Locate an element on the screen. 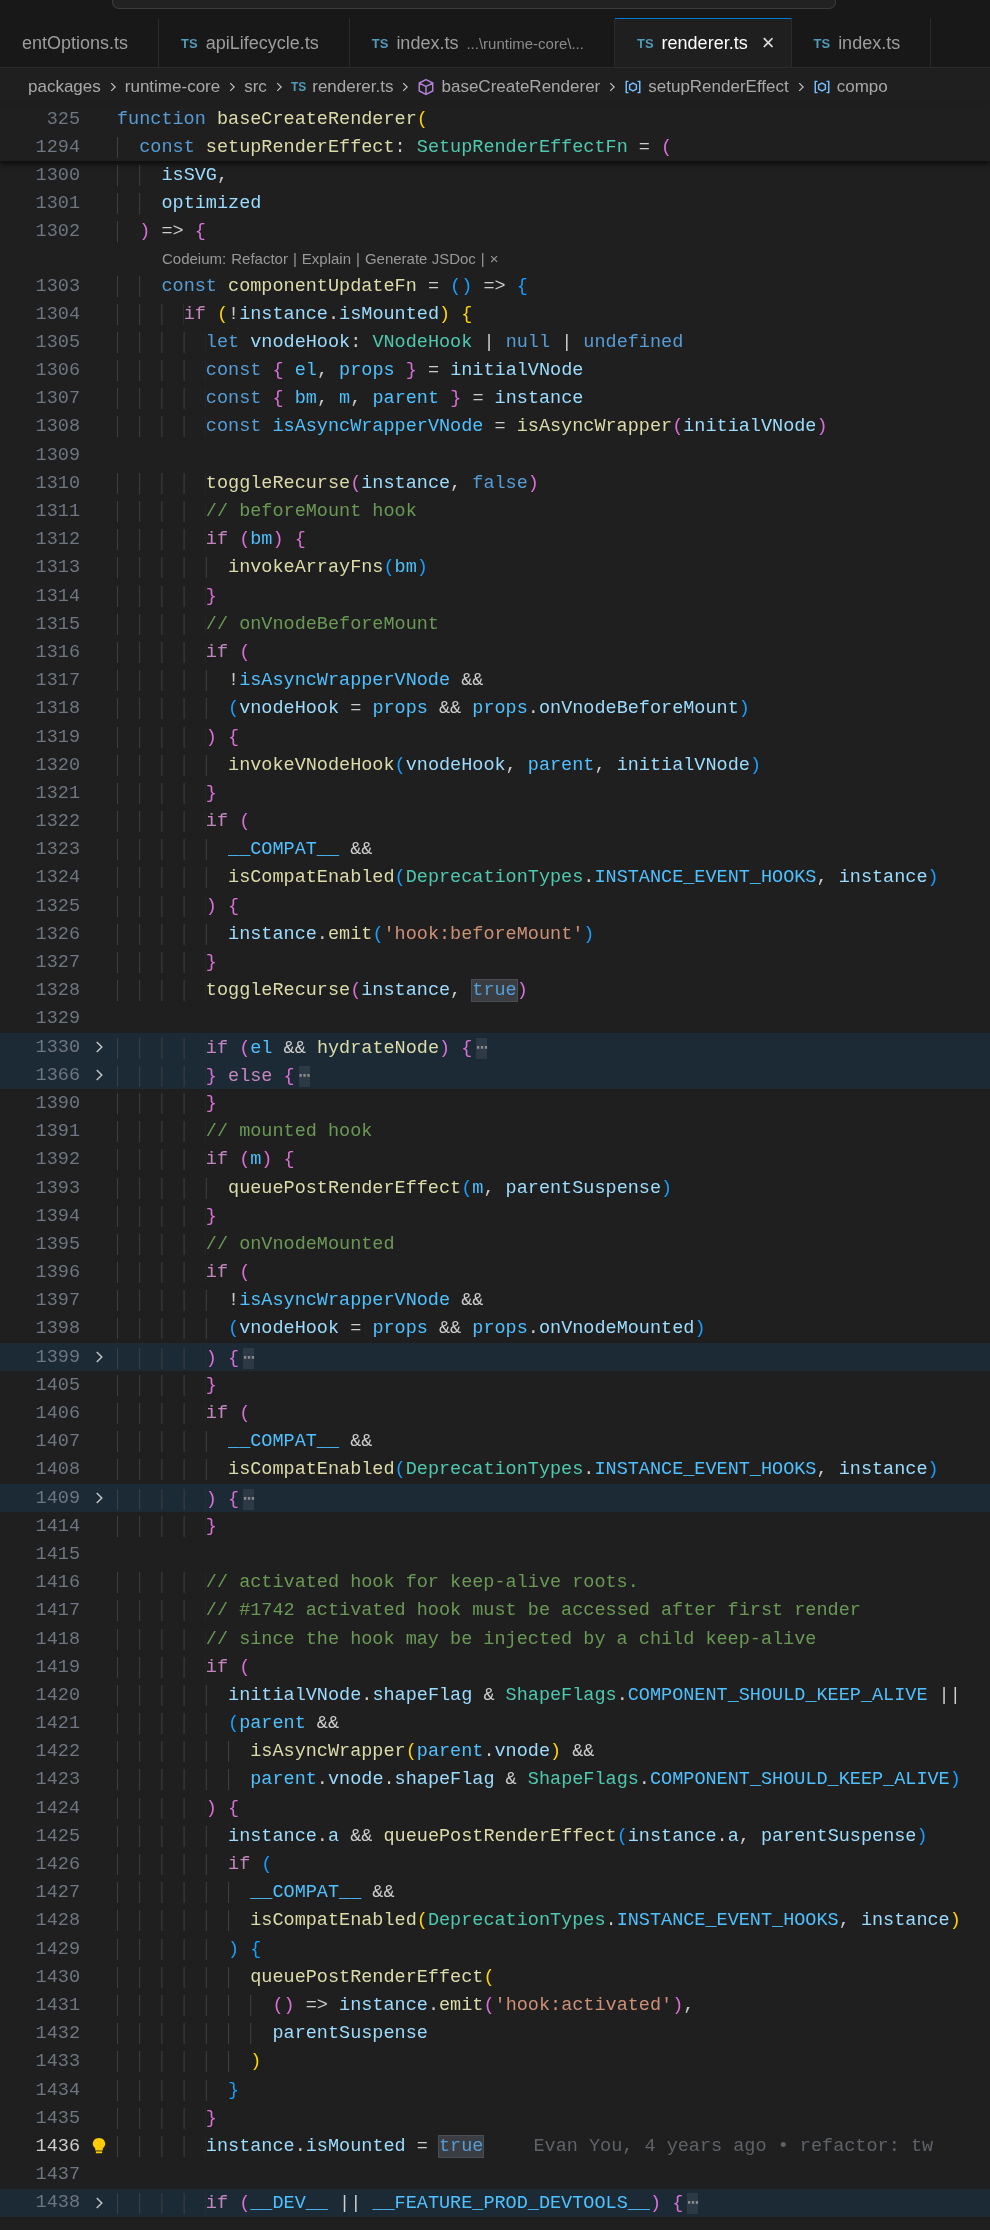 The width and height of the screenshot is (990, 2230). code-line: parentSuspense is located at coordinates (272, 2034).